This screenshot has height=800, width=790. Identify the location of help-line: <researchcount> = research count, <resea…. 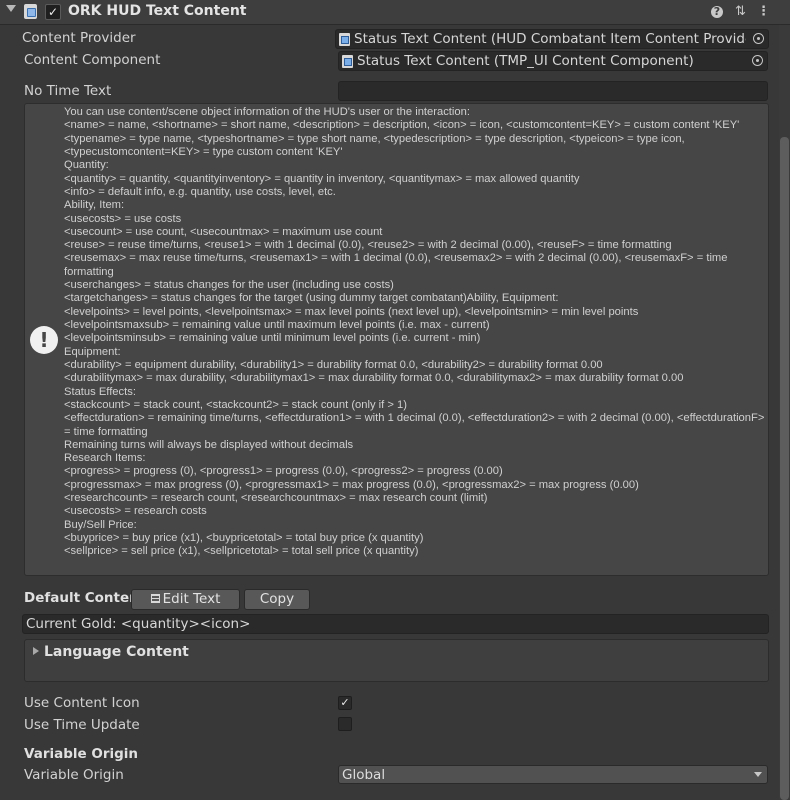
(276, 498).